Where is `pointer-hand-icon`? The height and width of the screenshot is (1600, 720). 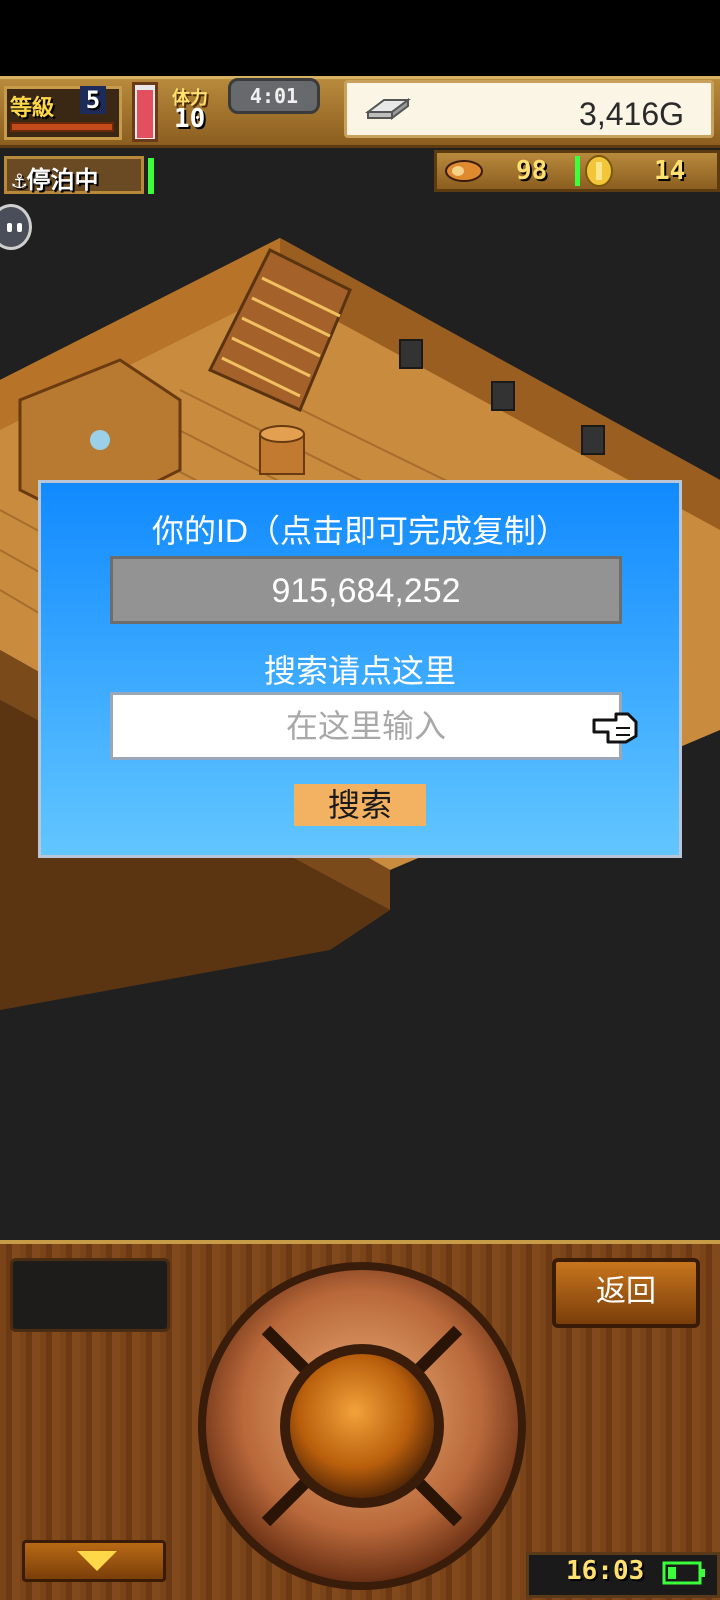 pointer-hand-icon is located at coordinates (615, 728).